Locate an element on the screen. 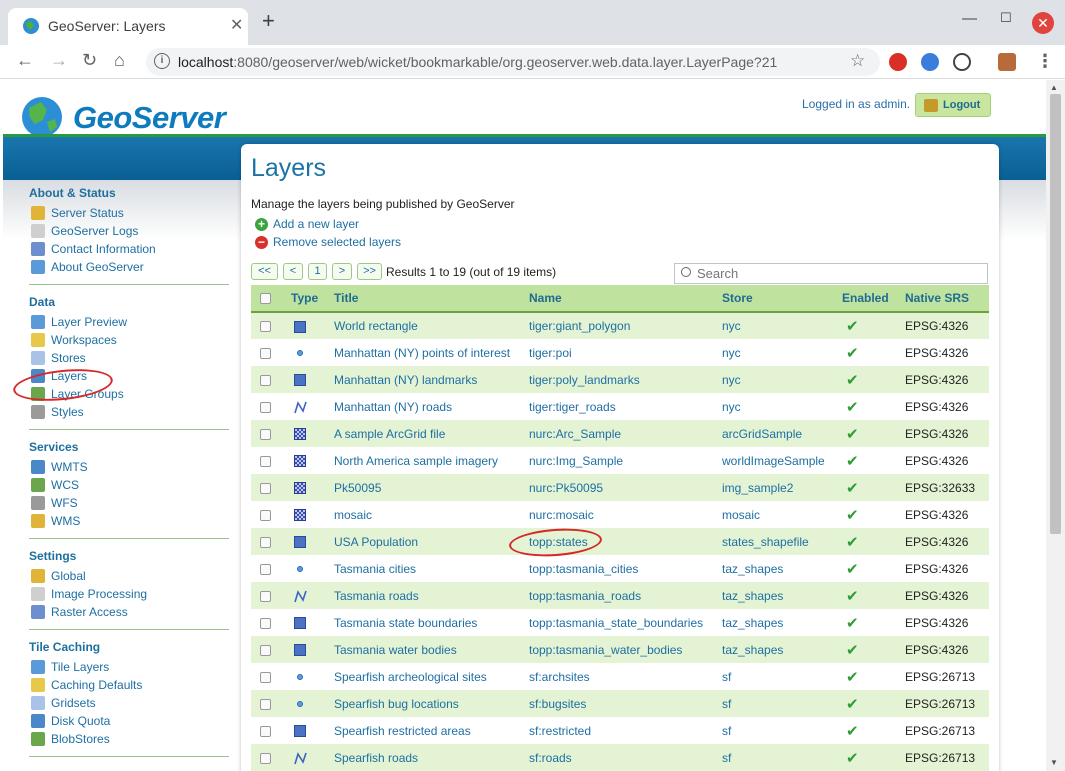 This screenshot has width=1065, height=771. layer-title-link: Pk50095 is located at coordinates (425, 487).